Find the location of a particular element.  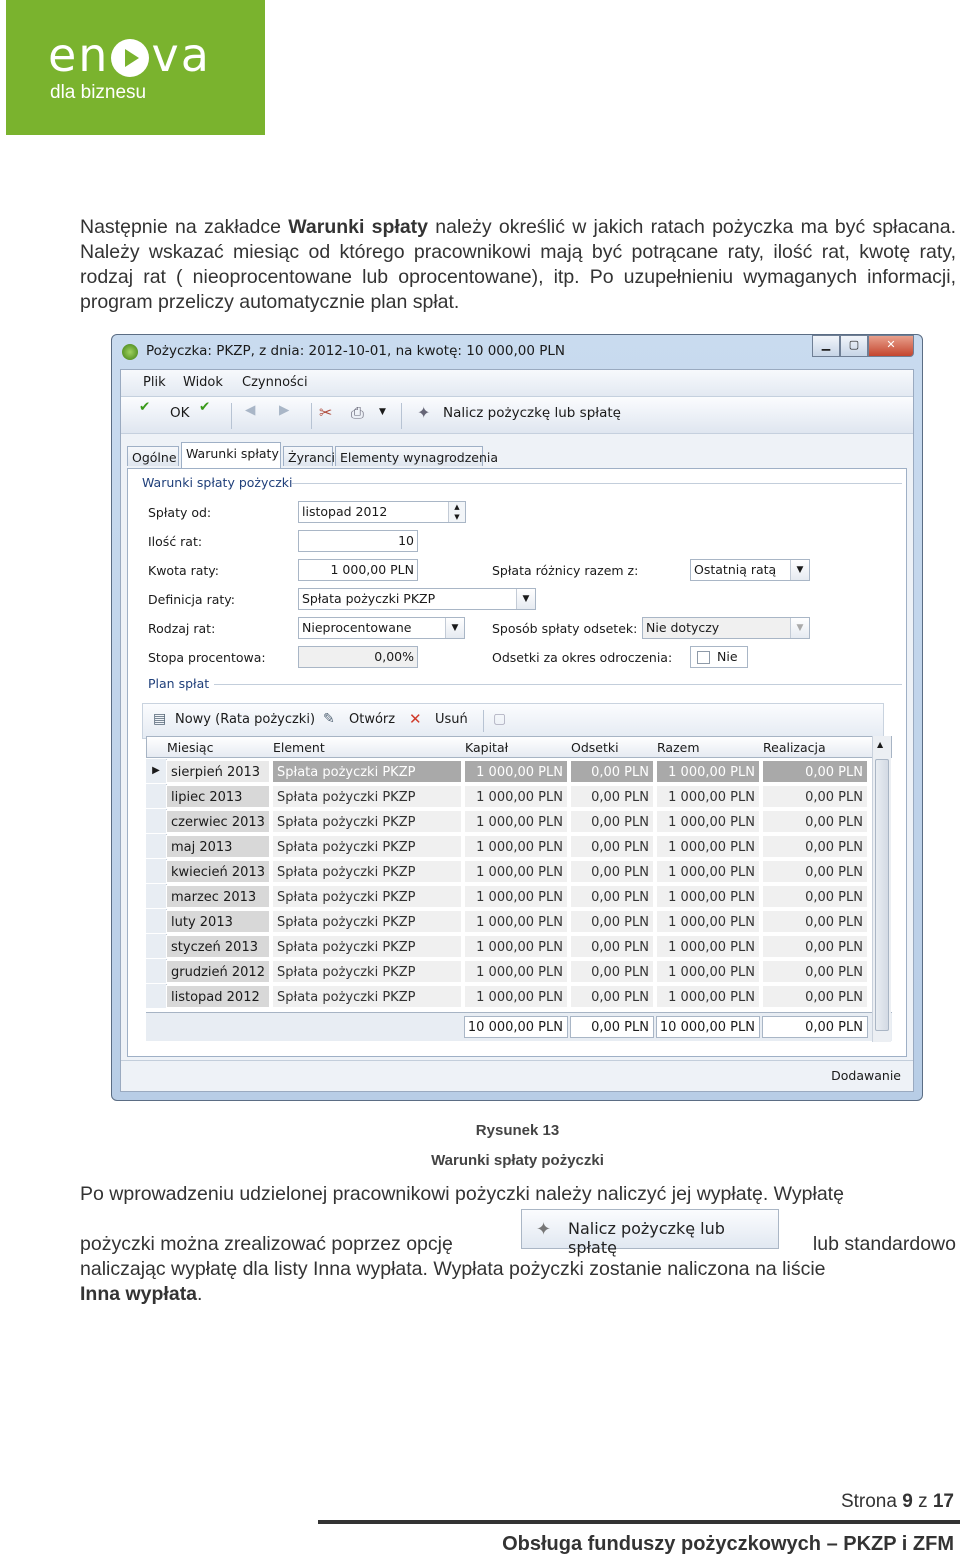

close-button: ✕ is located at coordinates (891, 346).